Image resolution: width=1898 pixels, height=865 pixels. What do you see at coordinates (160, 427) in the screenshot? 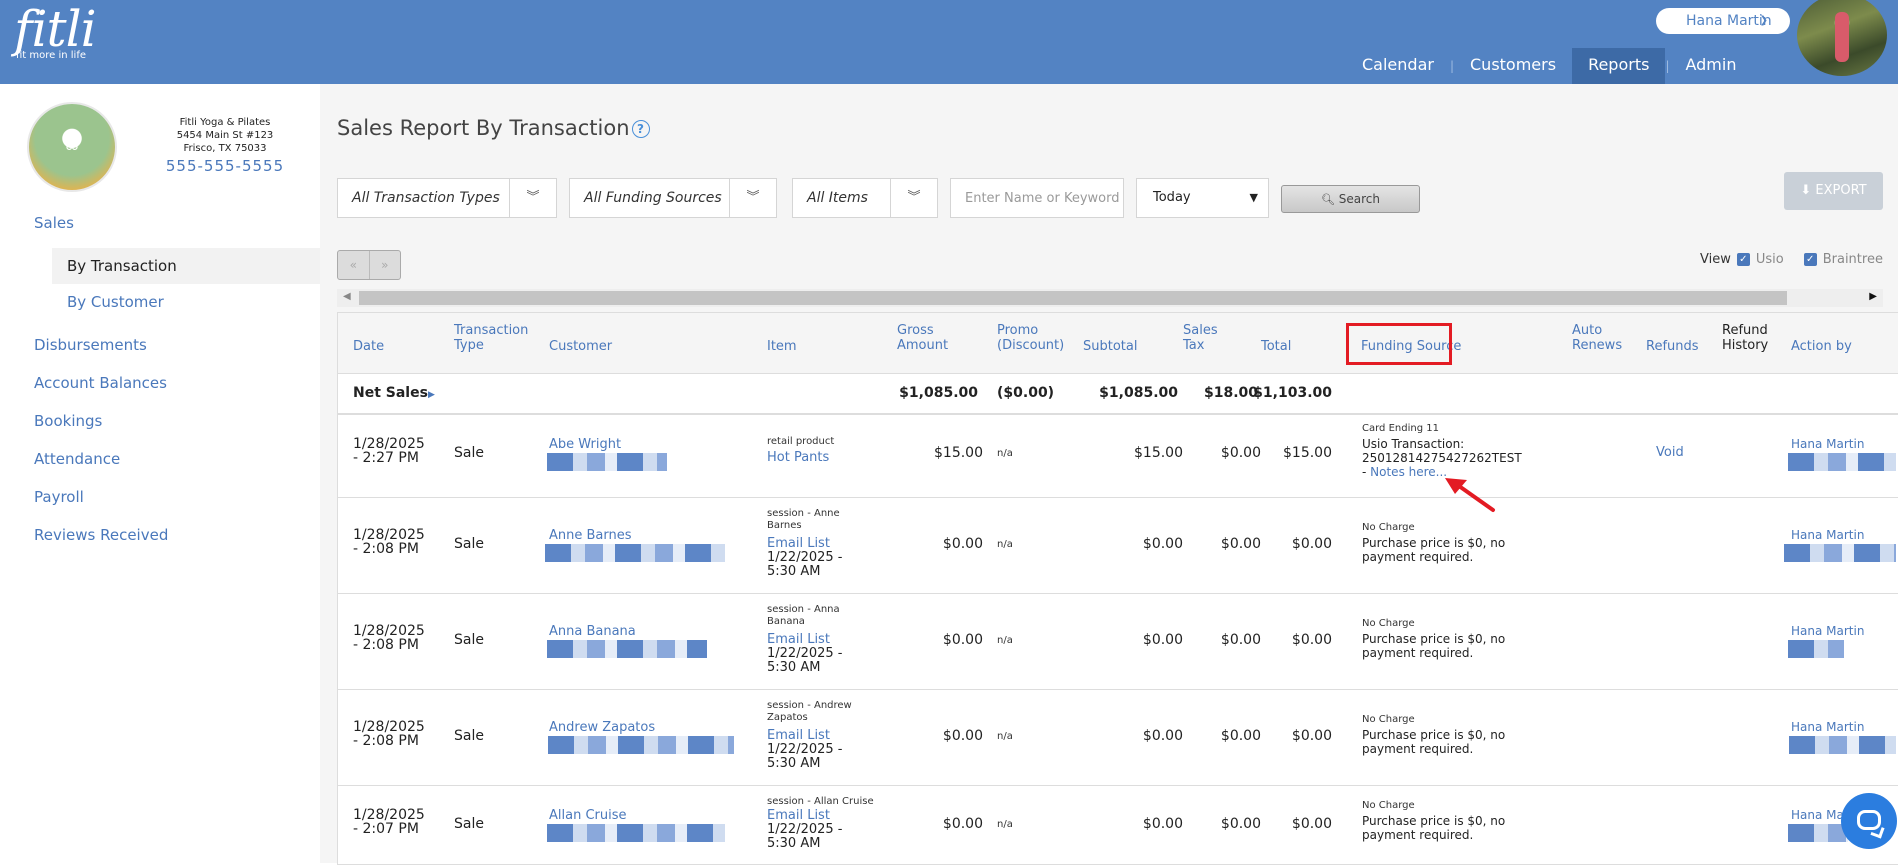
I see `sidebar-item-bookings: Bookings` at bounding box center [160, 427].